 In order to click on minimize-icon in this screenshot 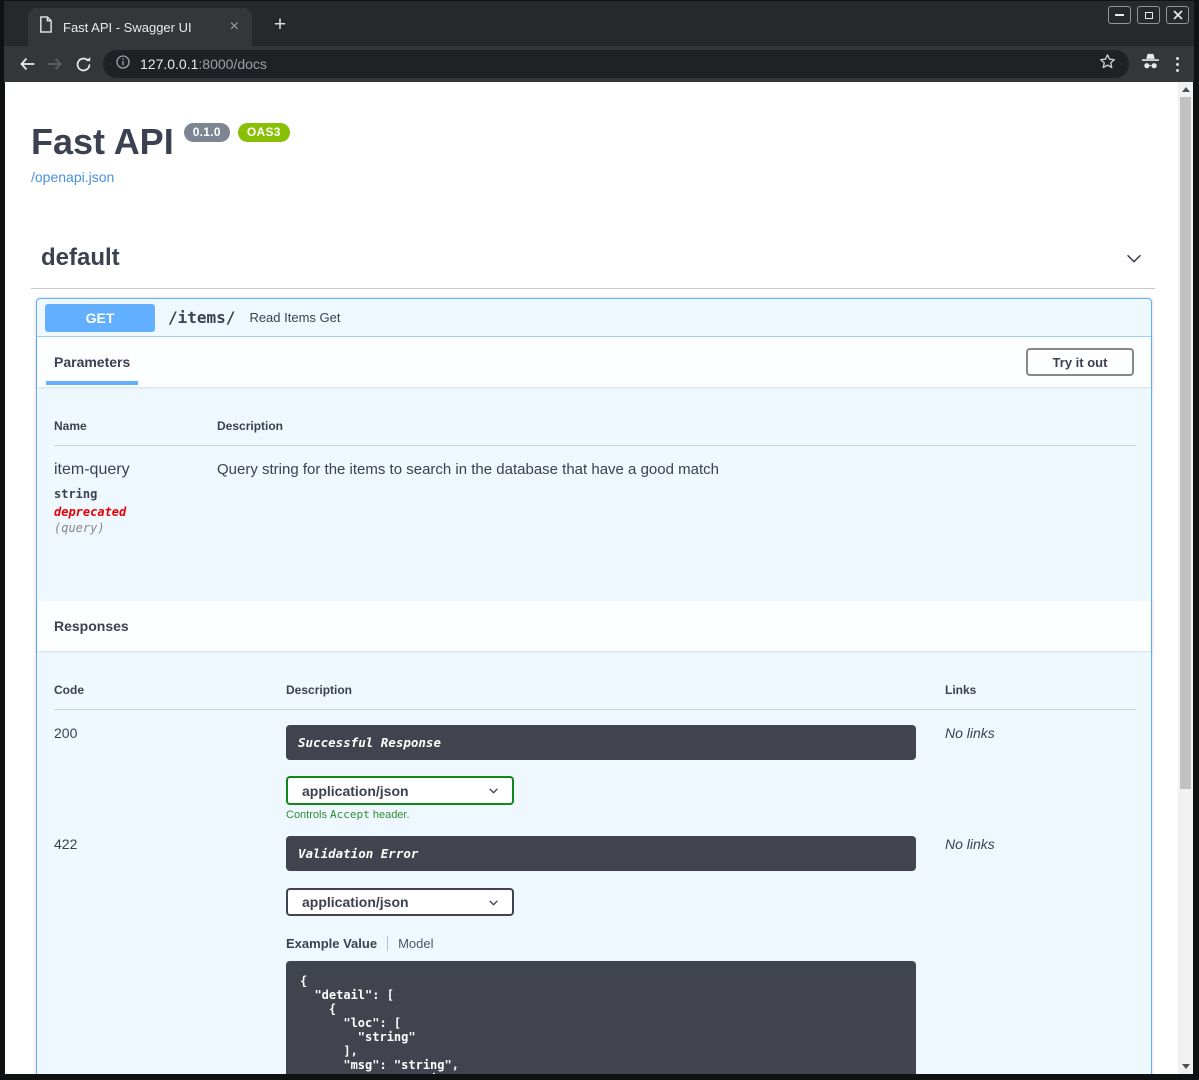, I will do `click(1119, 15)`.